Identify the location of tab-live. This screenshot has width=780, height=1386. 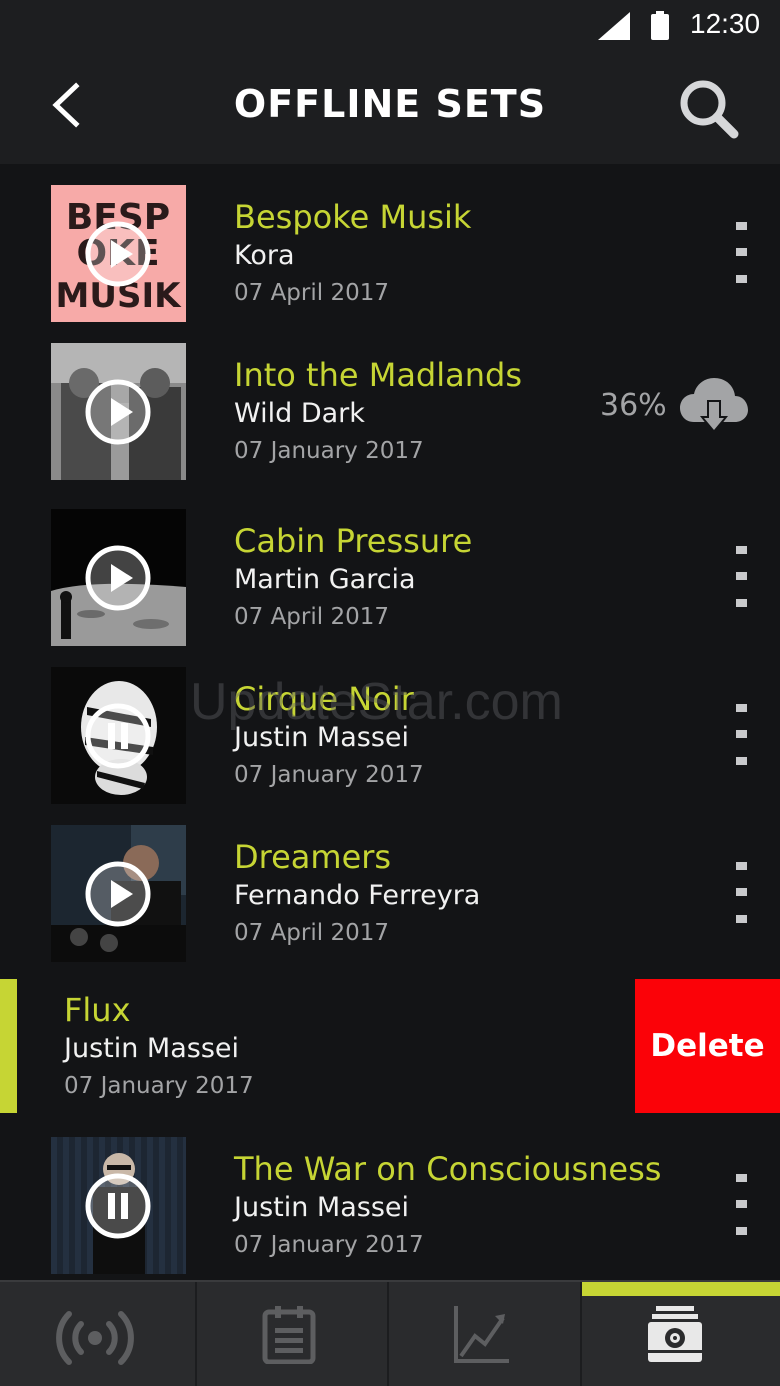
(98, 1334).